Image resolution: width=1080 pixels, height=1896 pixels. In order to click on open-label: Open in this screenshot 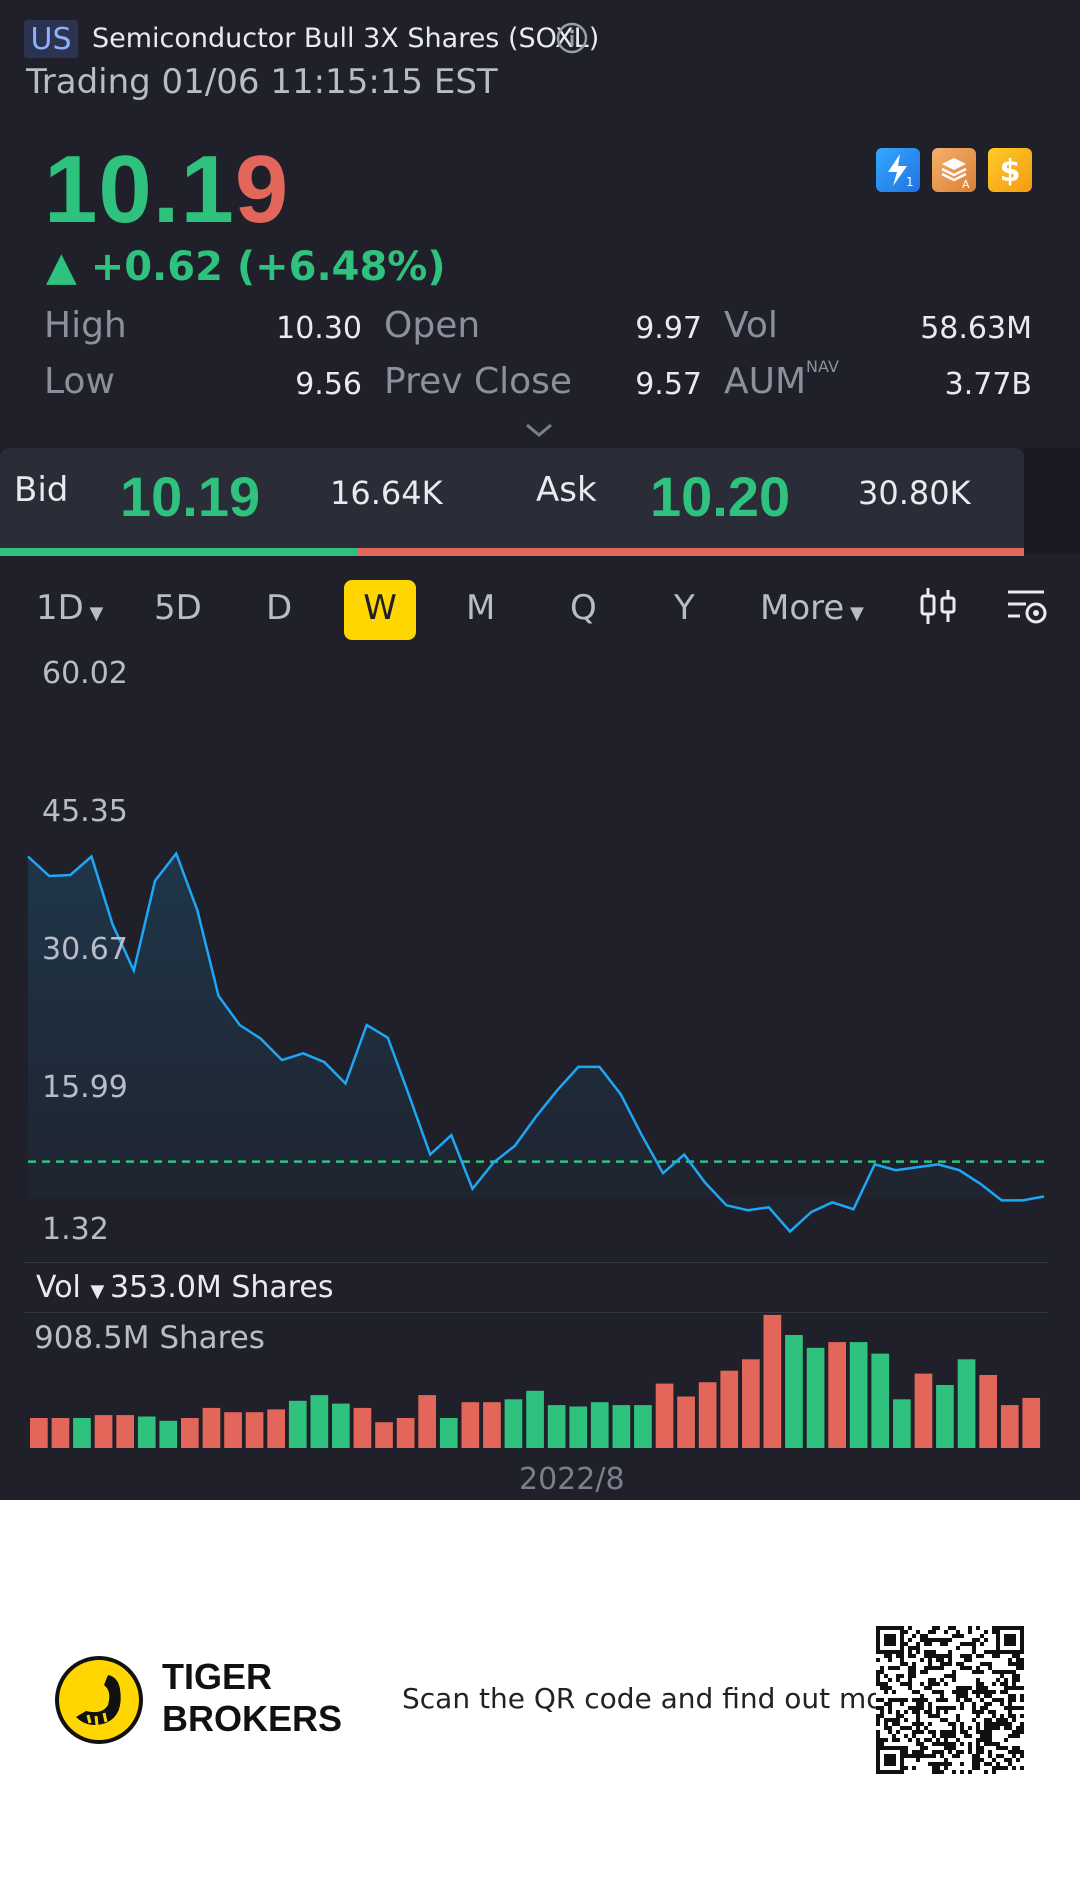, I will do `click(432, 325)`.